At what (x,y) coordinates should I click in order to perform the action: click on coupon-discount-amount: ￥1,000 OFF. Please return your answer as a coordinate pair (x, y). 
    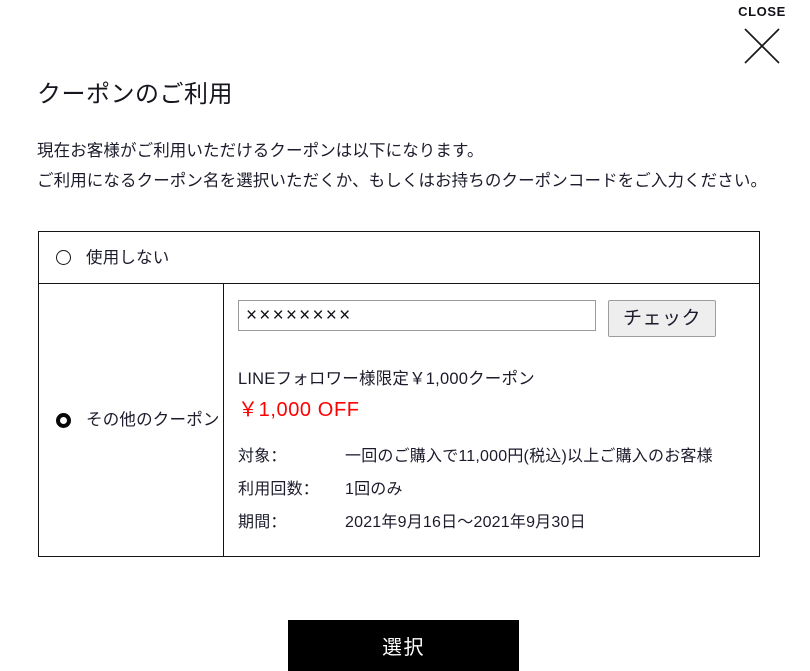
    Looking at the image, I should click on (299, 410).